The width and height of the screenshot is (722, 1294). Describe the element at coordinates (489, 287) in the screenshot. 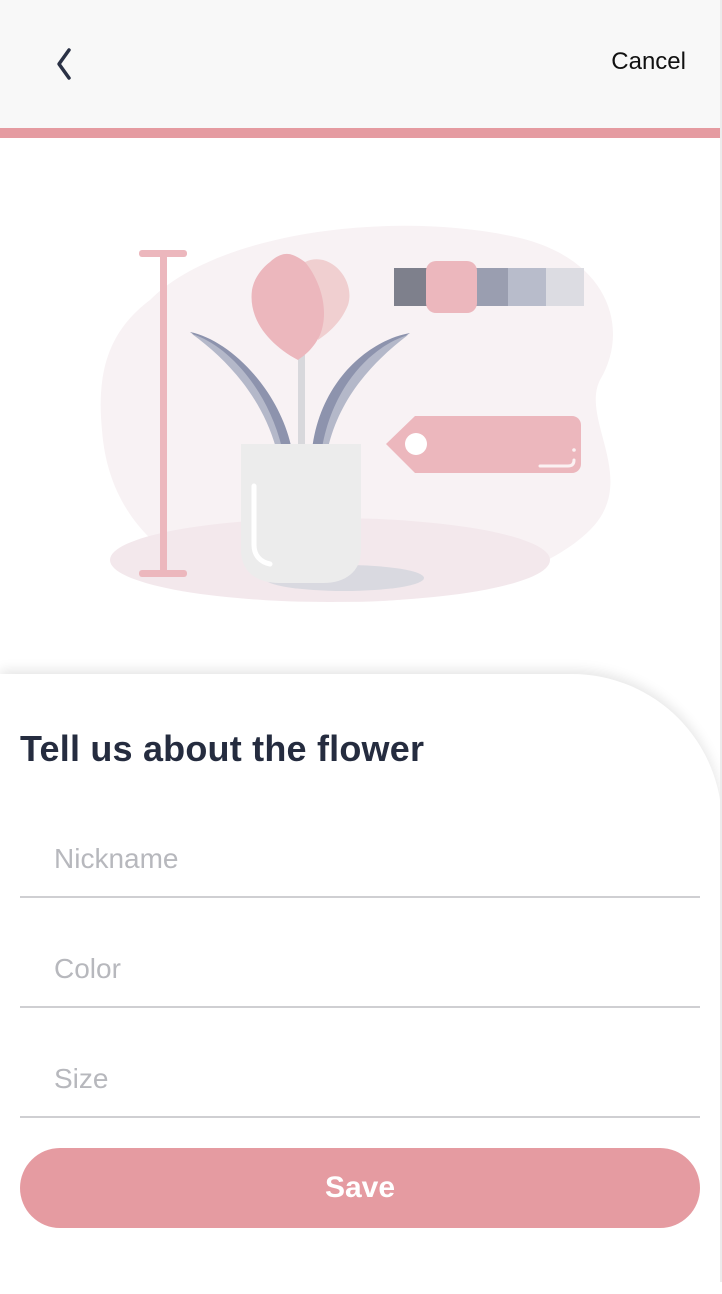

I see `color-swatches` at that location.